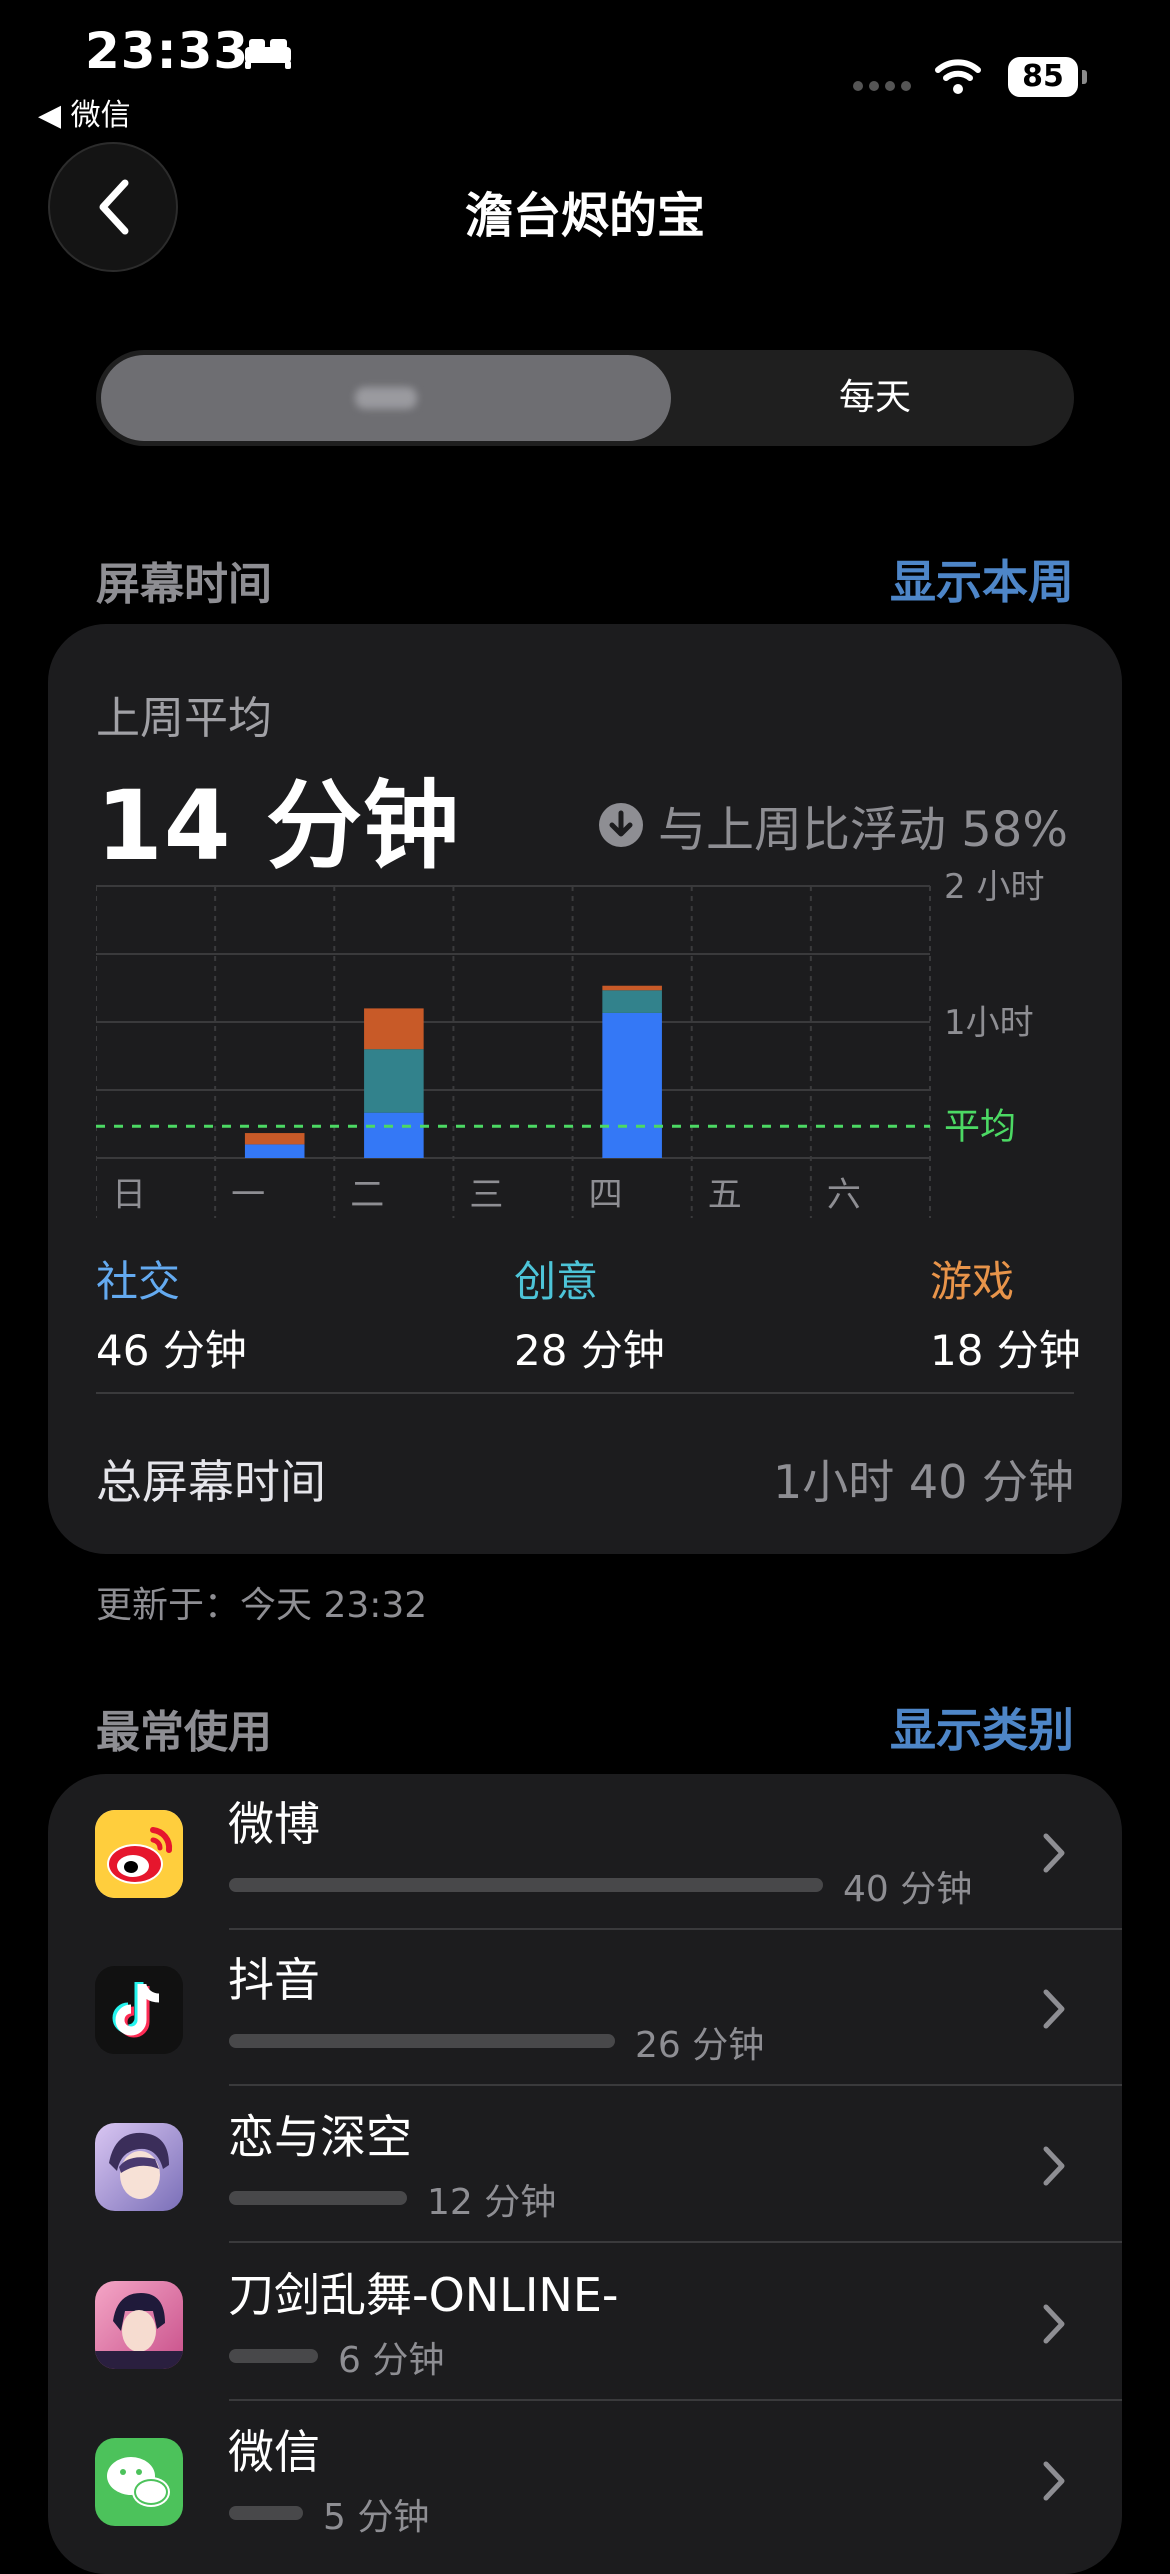 This screenshot has width=1170, height=2574. I want to click on most-used-header: 最常使用, so click(184, 1732).